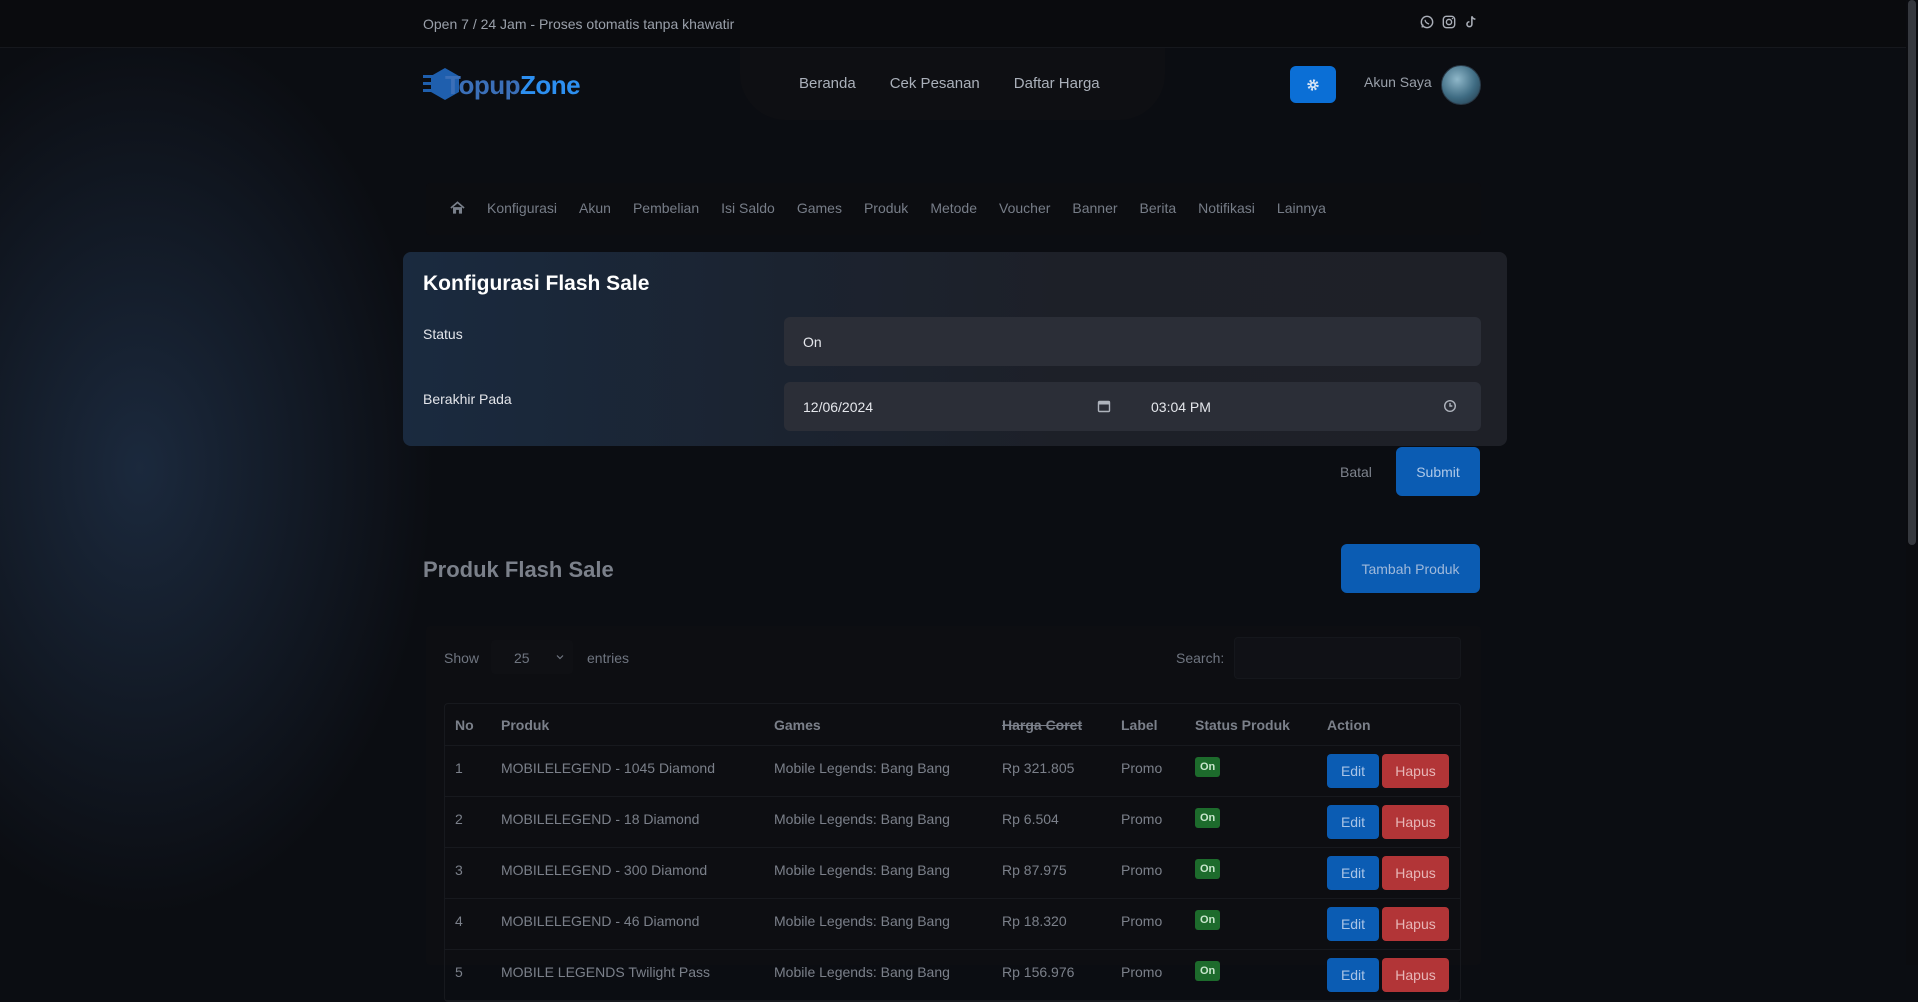 Image resolution: width=1918 pixels, height=1002 pixels. What do you see at coordinates (1038, 768) in the screenshot?
I see `row-price: Rp 321.805` at bounding box center [1038, 768].